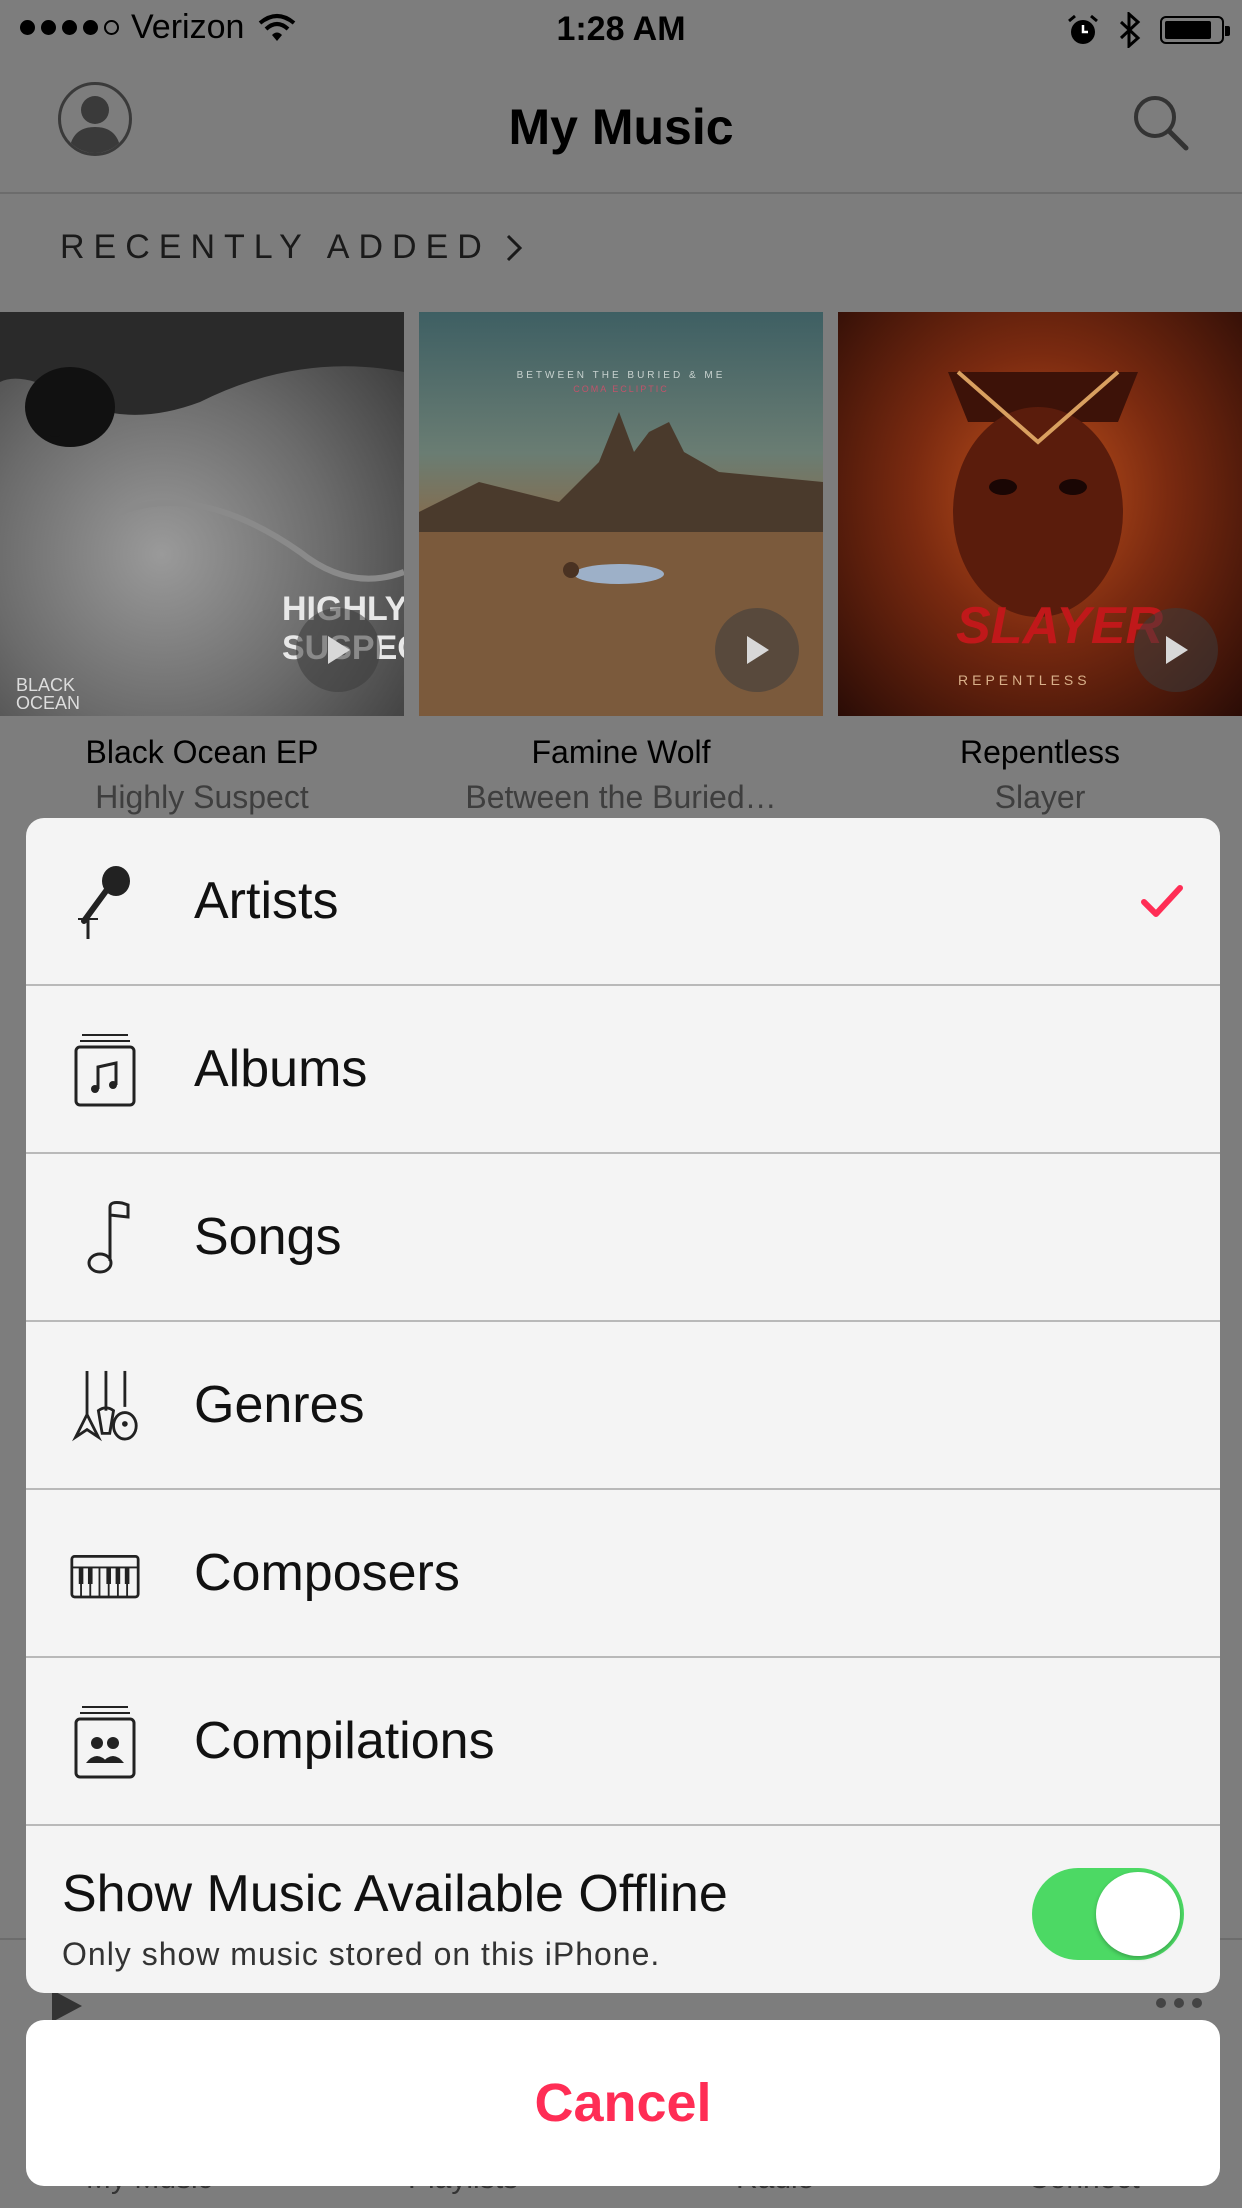 Image resolution: width=1242 pixels, height=2208 pixels. I want to click on music-note-icon, so click(105, 1237).